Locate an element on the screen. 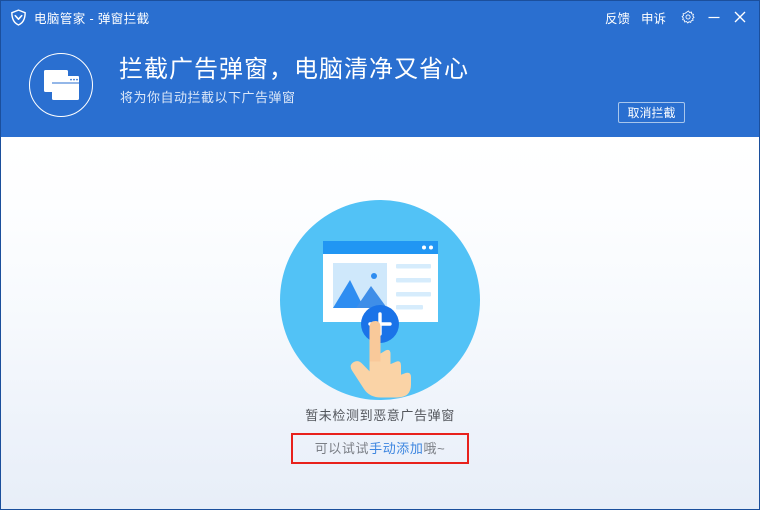 Image resolution: width=760 pixels, height=510 pixels. hint-suffix: 哦~ is located at coordinates (434, 448).